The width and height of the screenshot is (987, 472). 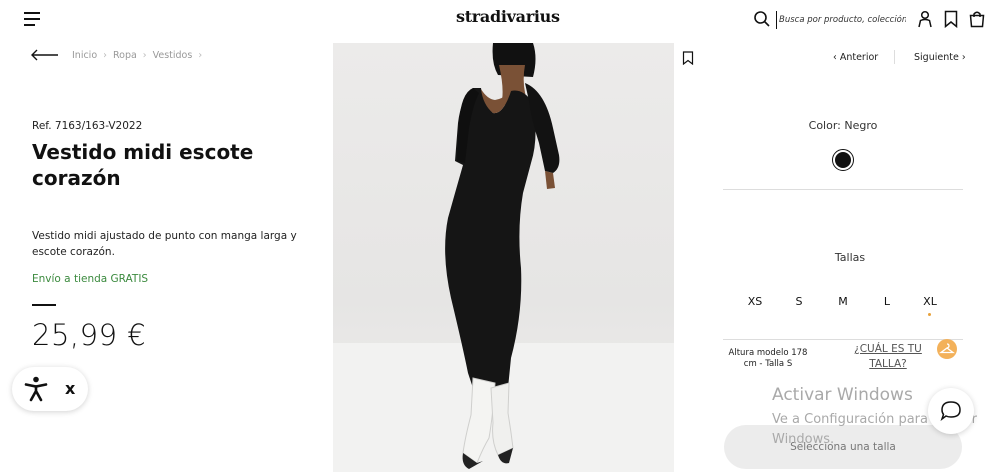 What do you see at coordinates (36, 389) in the screenshot?
I see `accessibility-icon` at bounding box center [36, 389].